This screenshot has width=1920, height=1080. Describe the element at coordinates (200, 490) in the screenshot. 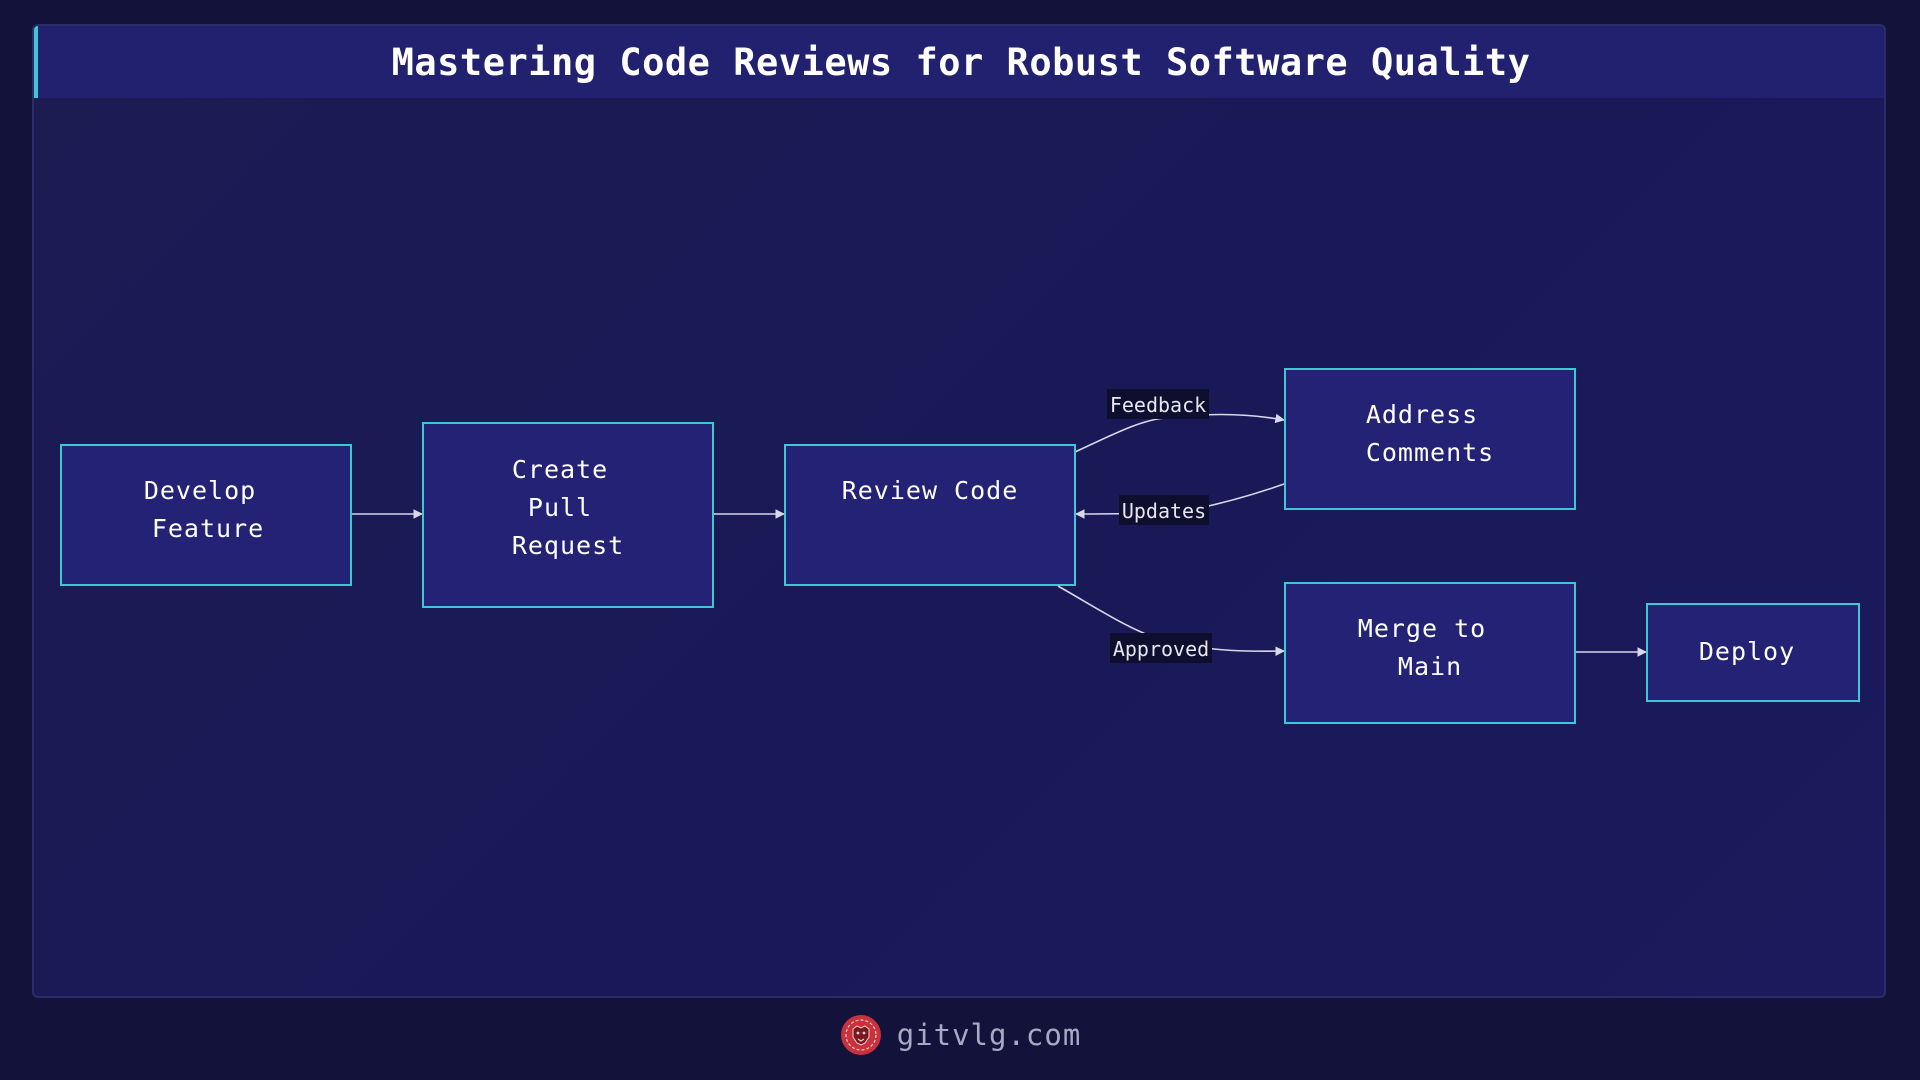

I see `node-develop-feature-line-1: Develop` at that location.